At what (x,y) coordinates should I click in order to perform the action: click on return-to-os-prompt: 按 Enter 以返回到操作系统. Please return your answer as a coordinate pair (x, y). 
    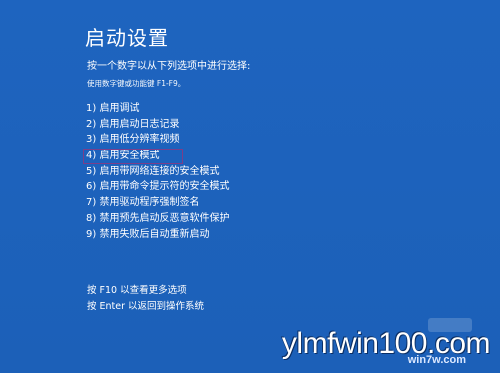
    Looking at the image, I should click on (145, 307).